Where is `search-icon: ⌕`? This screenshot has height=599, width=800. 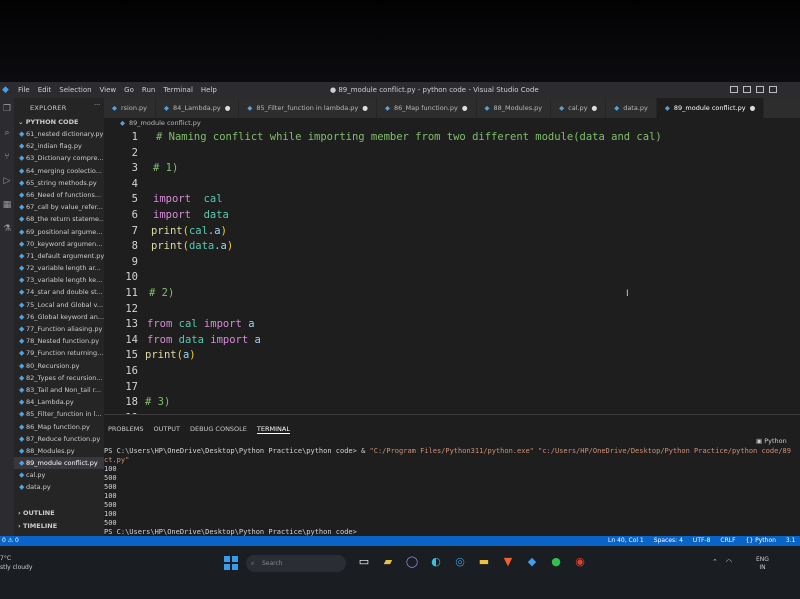
search-icon: ⌕ is located at coordinates (7, 133).